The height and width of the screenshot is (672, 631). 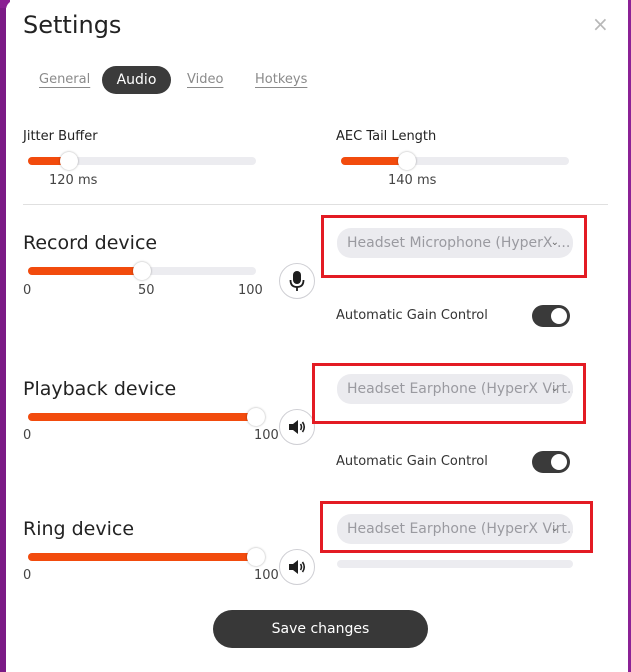 What do you see at coordinates (27, 575) in the screenshot?
I see `ring-tick-min: 0` at bounding box center [27, 575].